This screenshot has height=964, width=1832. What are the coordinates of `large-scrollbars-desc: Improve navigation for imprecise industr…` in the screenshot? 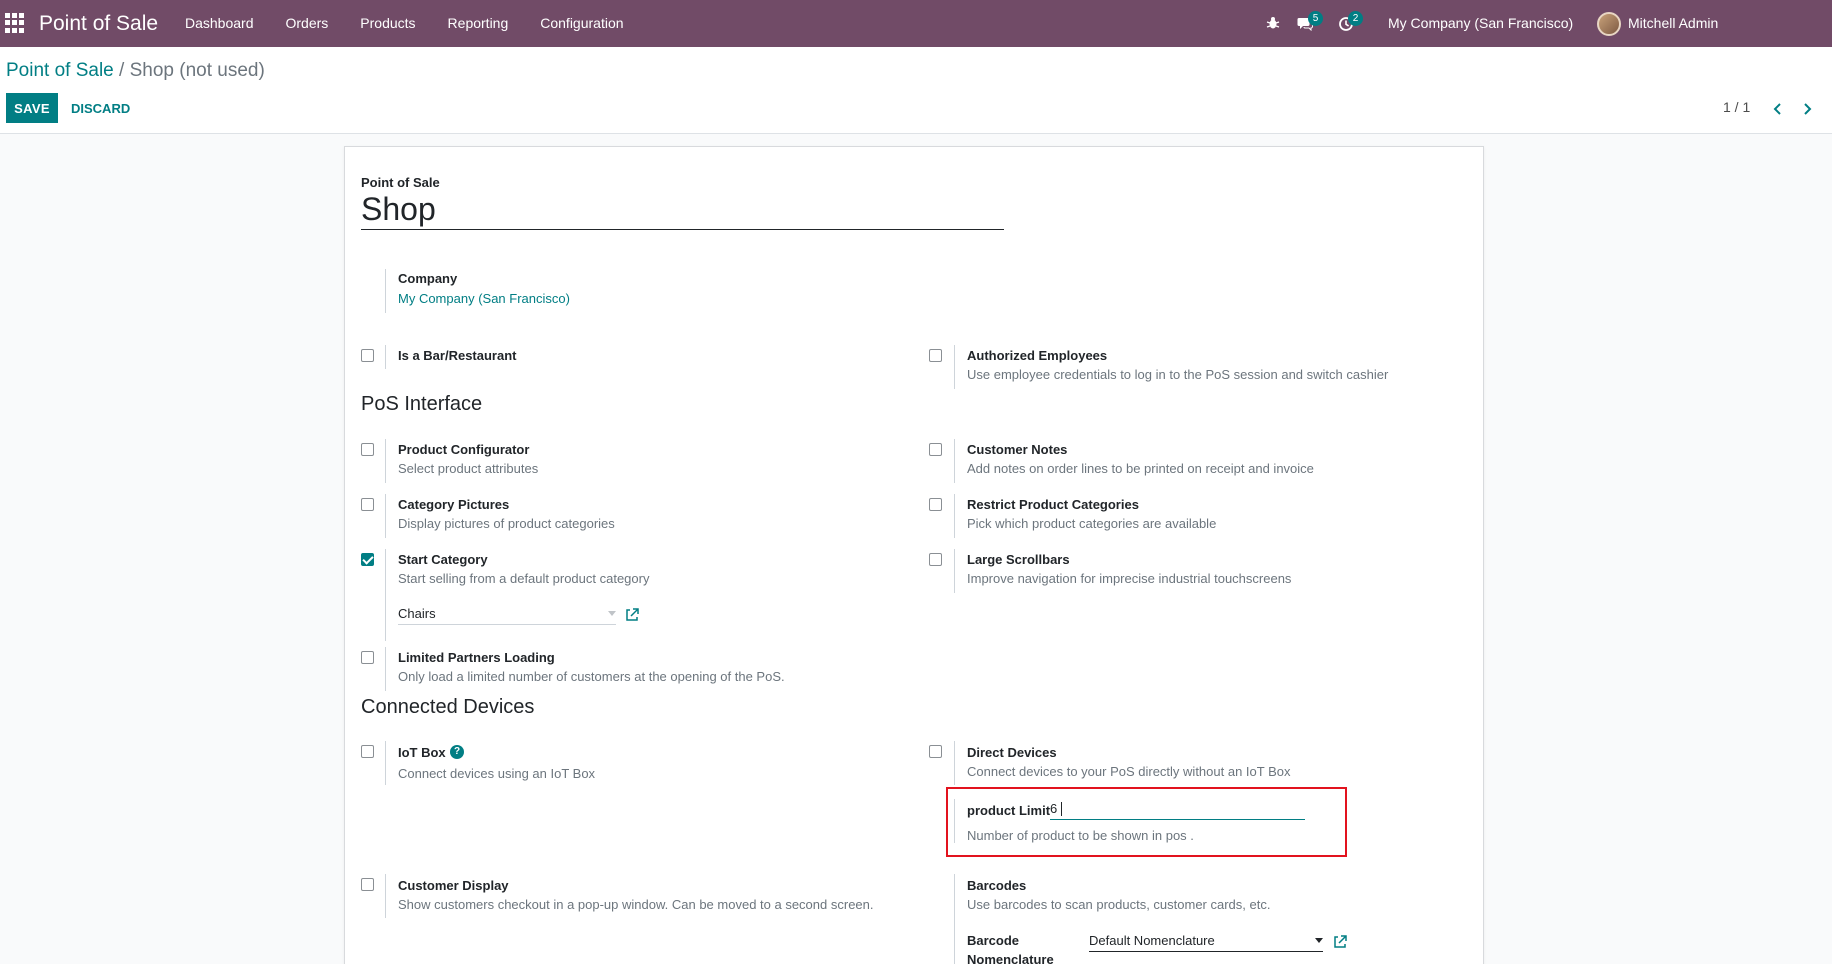 It's located at (1129, 578).